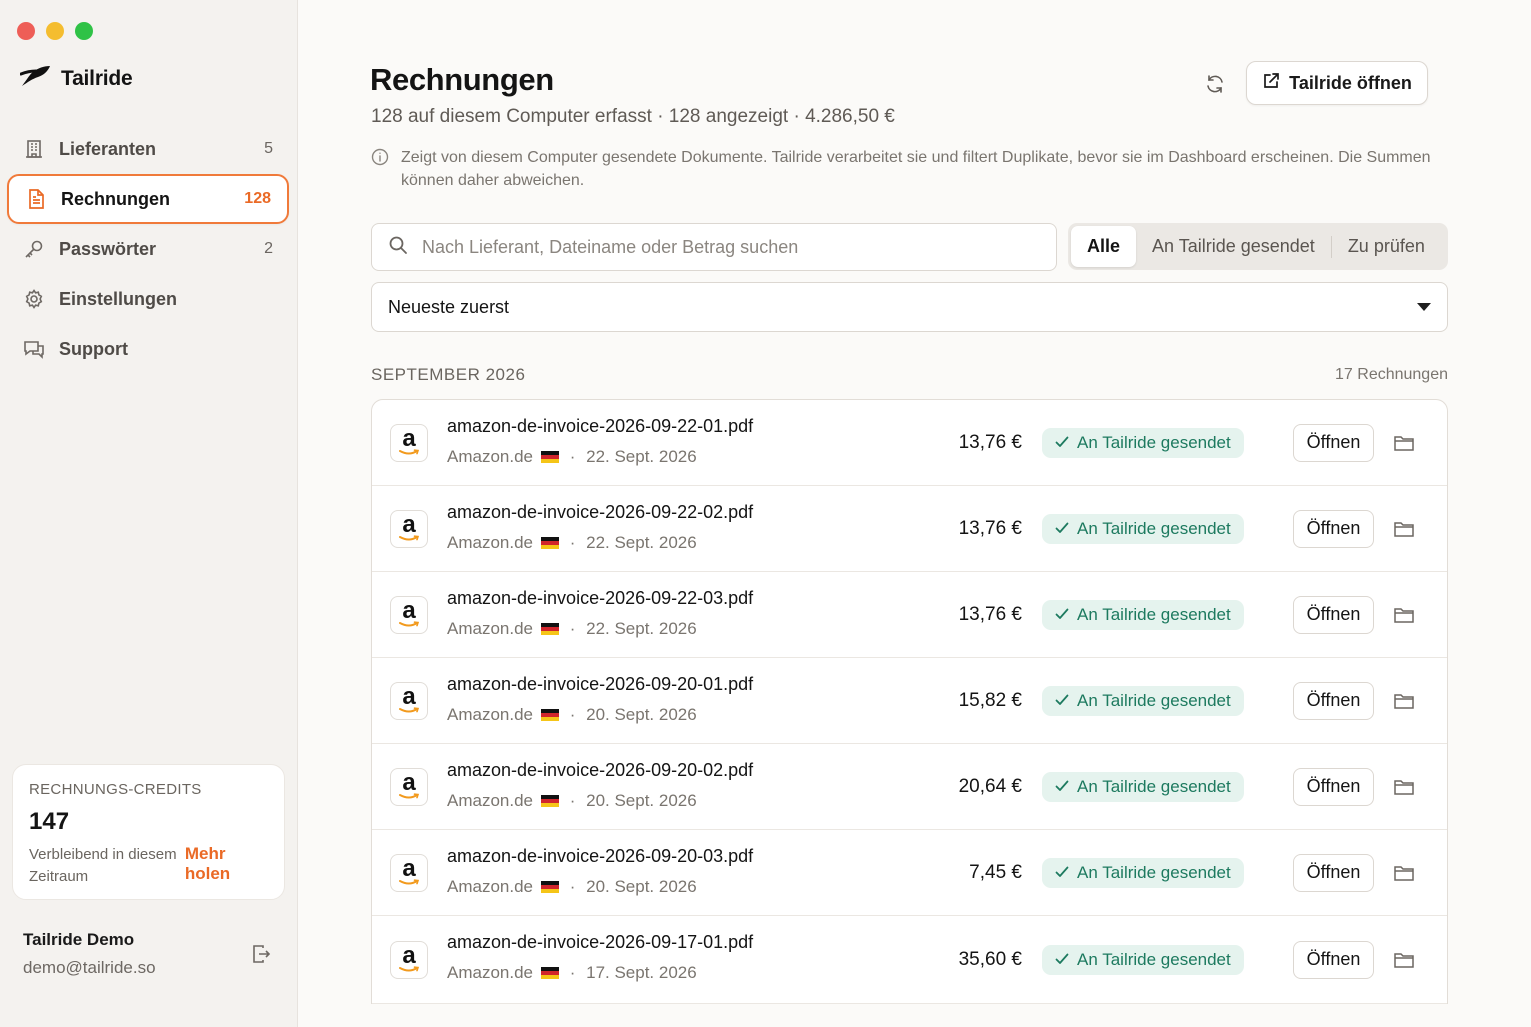 This screenshot has width=1531, height=1027. I want to click on search-field, so click(714, 247).